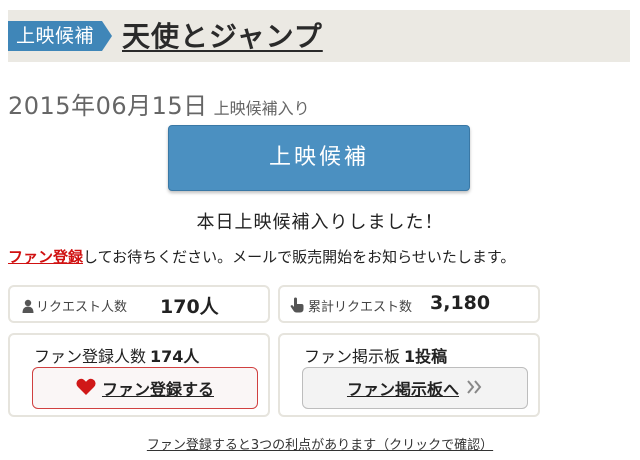 The height and width of the screenshot is (460, 640). I want to click on candidate-date-line: 2015年06月15日 上映候補入り, so click(159, 103).